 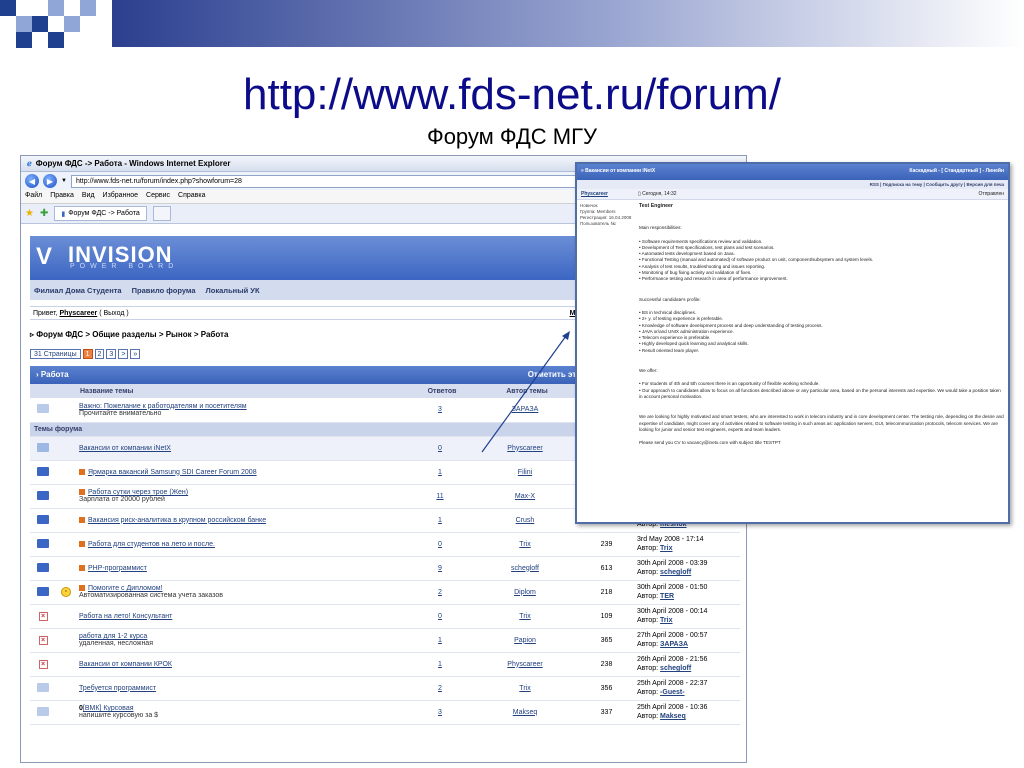 What do you see at coordinates (440, 568) in the screenshot?
I see `topic-replies: 9` at bounding box center [440, 568].